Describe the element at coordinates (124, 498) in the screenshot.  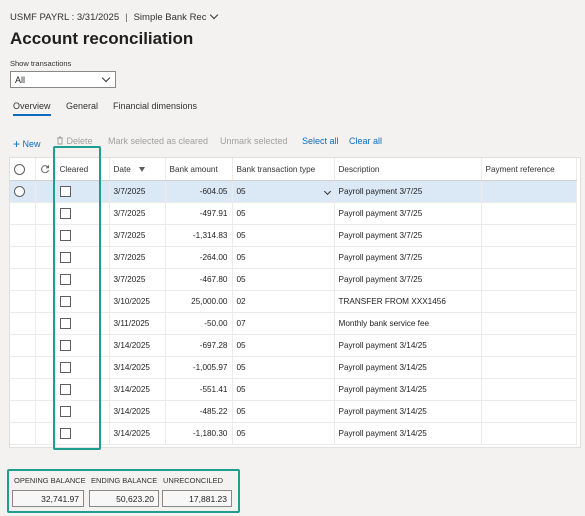
I see `ending-balance-value: 50,623.20` at that location.